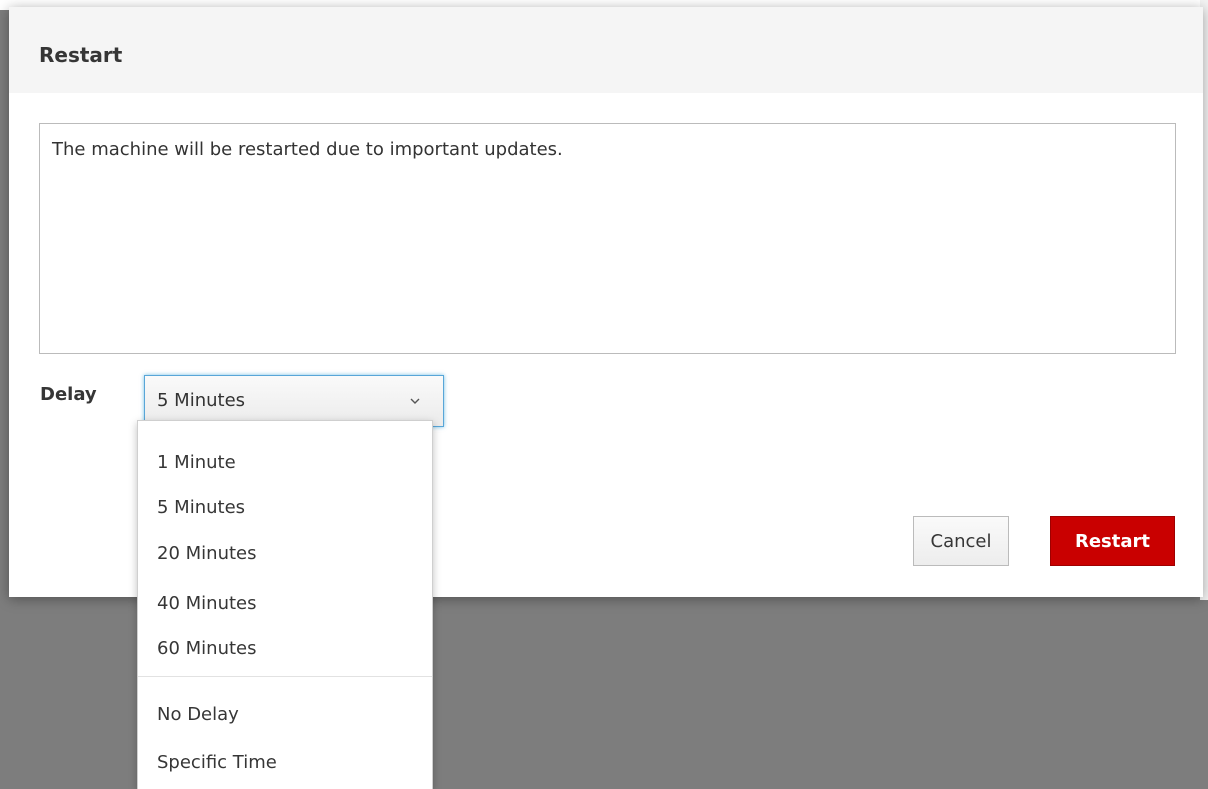 The image size is (1208, 789). I want to click on delay-option-1-minute: 1 Minute, so click(285, 463).